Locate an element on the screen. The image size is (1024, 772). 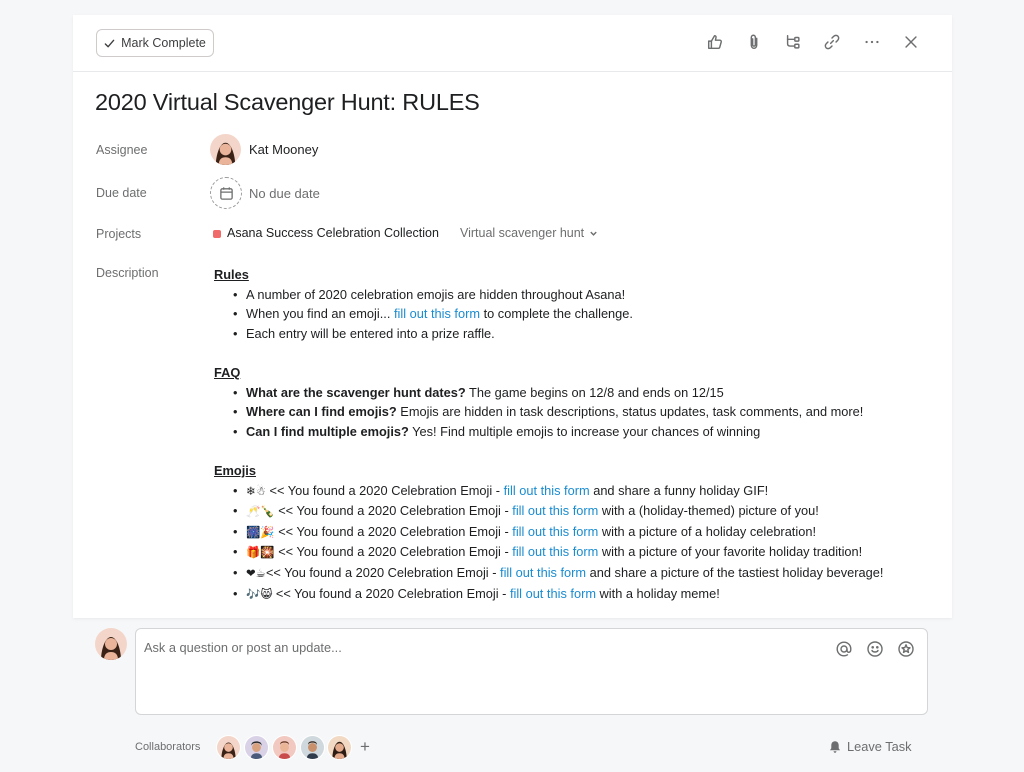
emoji-text: and share a funny holiday GIF! is located at coordinates (679, 490).